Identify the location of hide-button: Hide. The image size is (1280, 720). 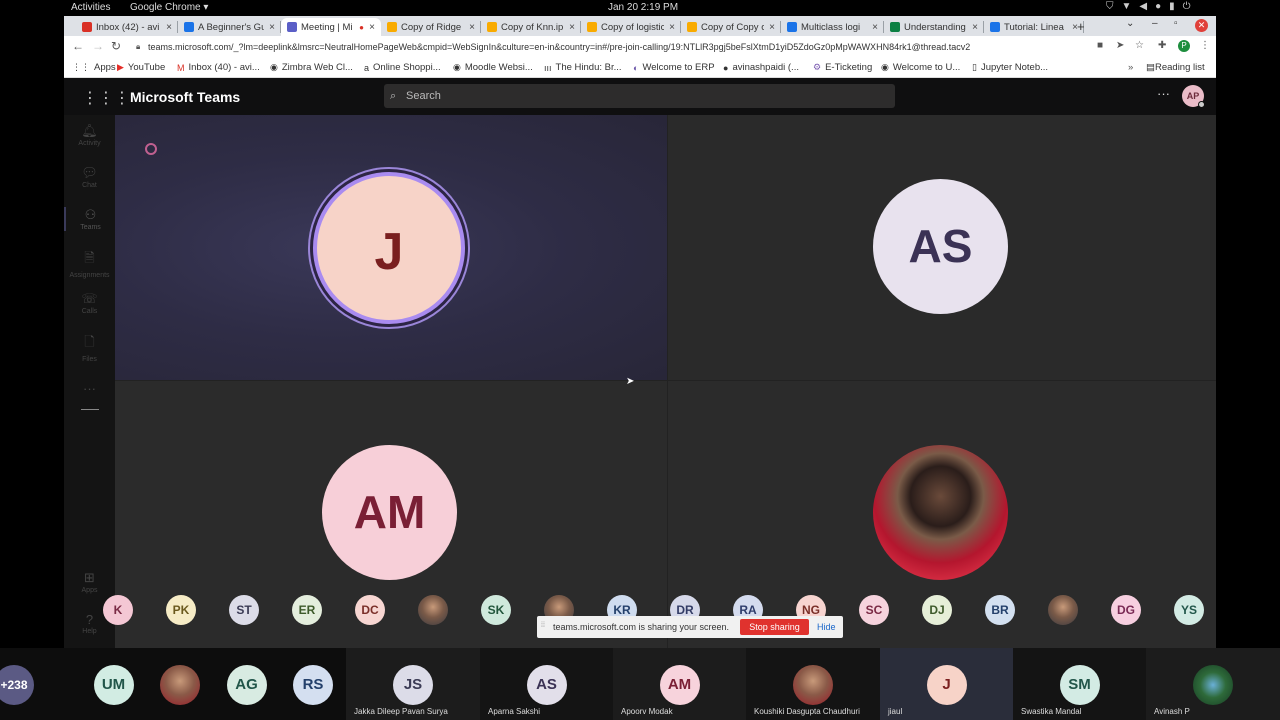
(826, 627).